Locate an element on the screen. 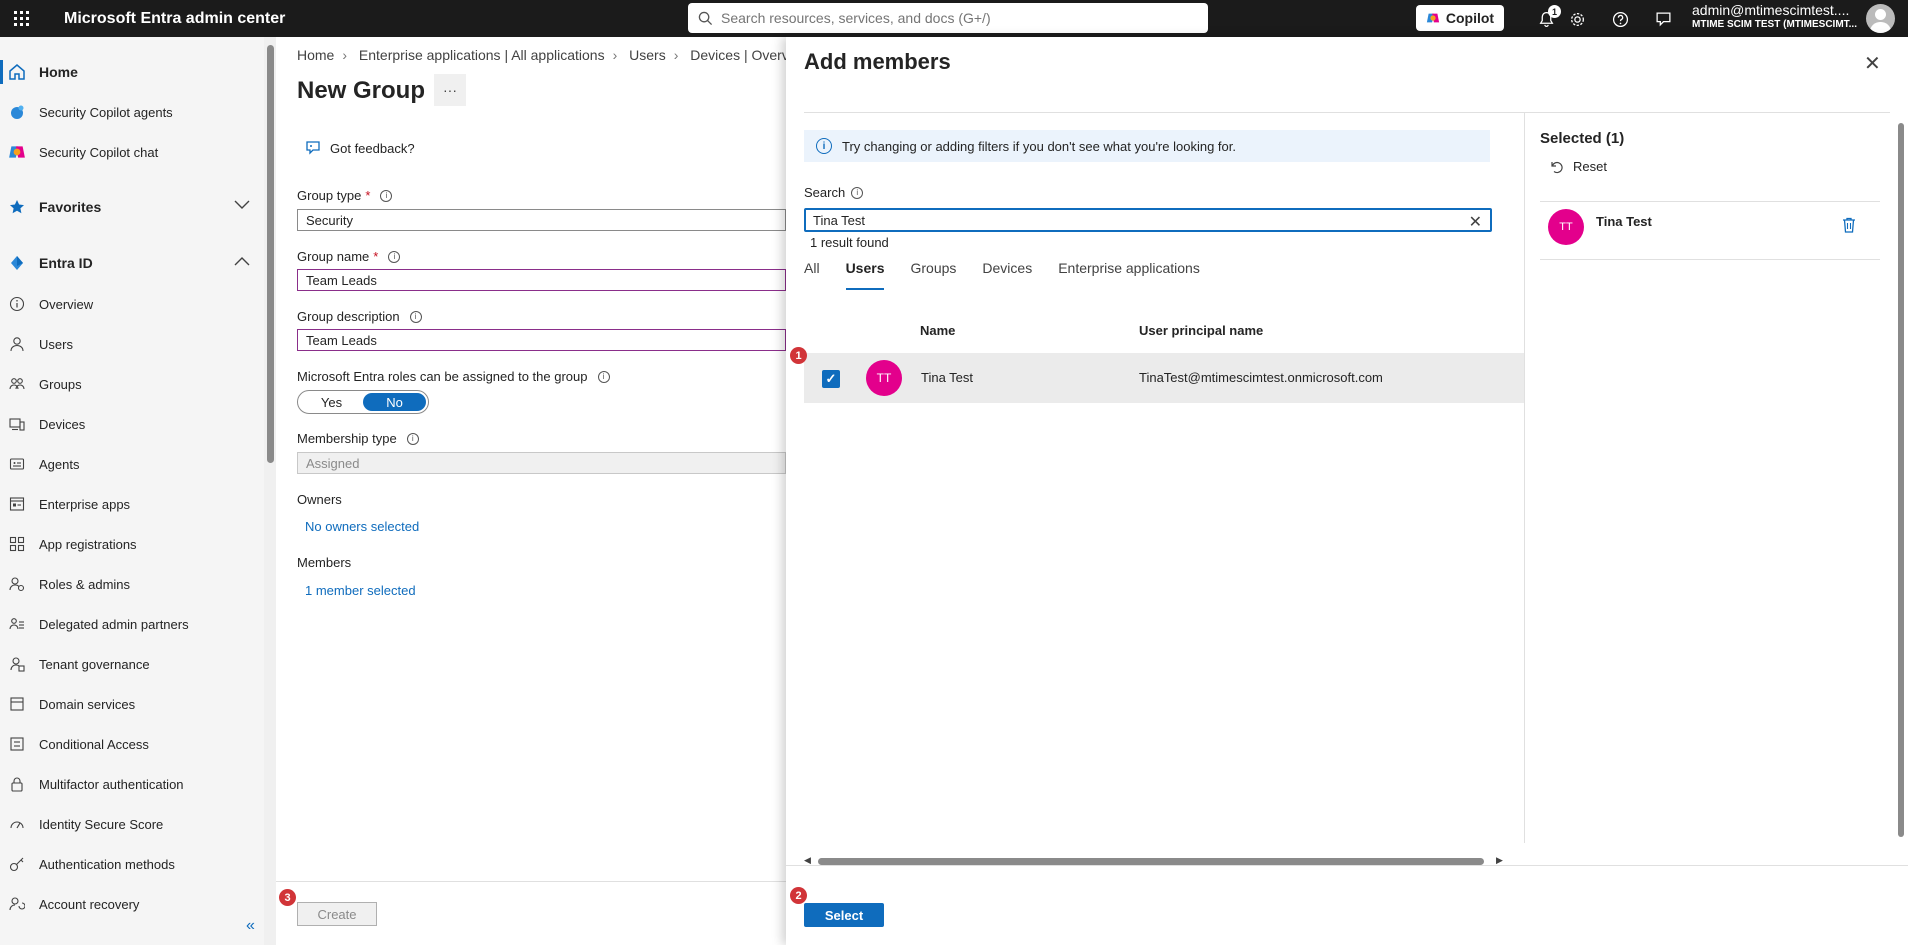  sidebar-item-label: Account recovery is located at coordinates (89, 904).